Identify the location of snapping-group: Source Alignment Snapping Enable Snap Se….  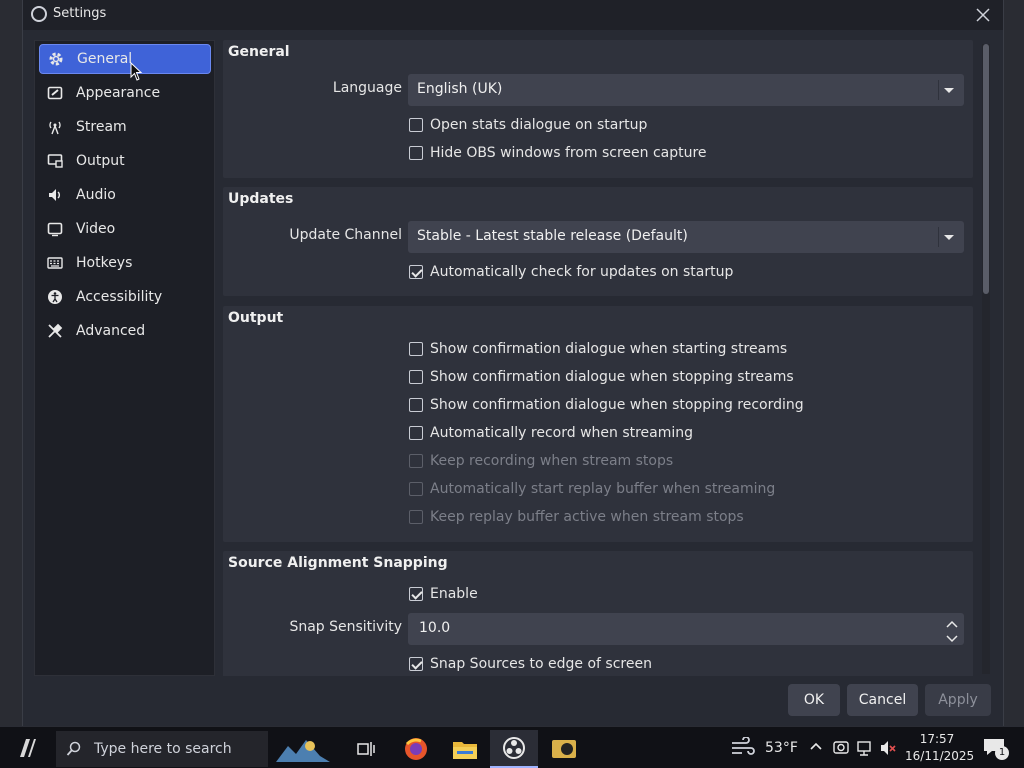
(598, 613).